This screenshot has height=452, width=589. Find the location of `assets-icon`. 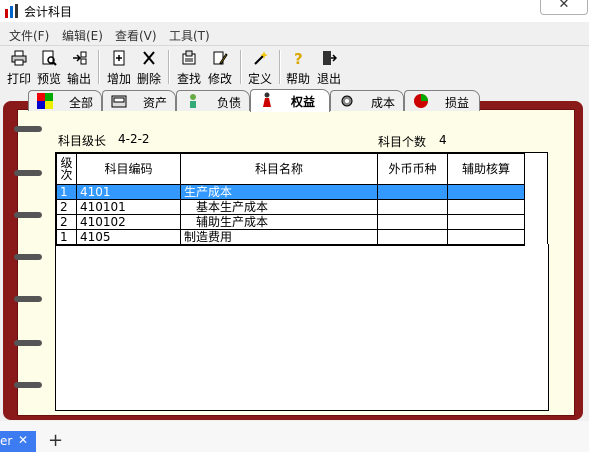

assets-icon is located at coordinates (119, 101).